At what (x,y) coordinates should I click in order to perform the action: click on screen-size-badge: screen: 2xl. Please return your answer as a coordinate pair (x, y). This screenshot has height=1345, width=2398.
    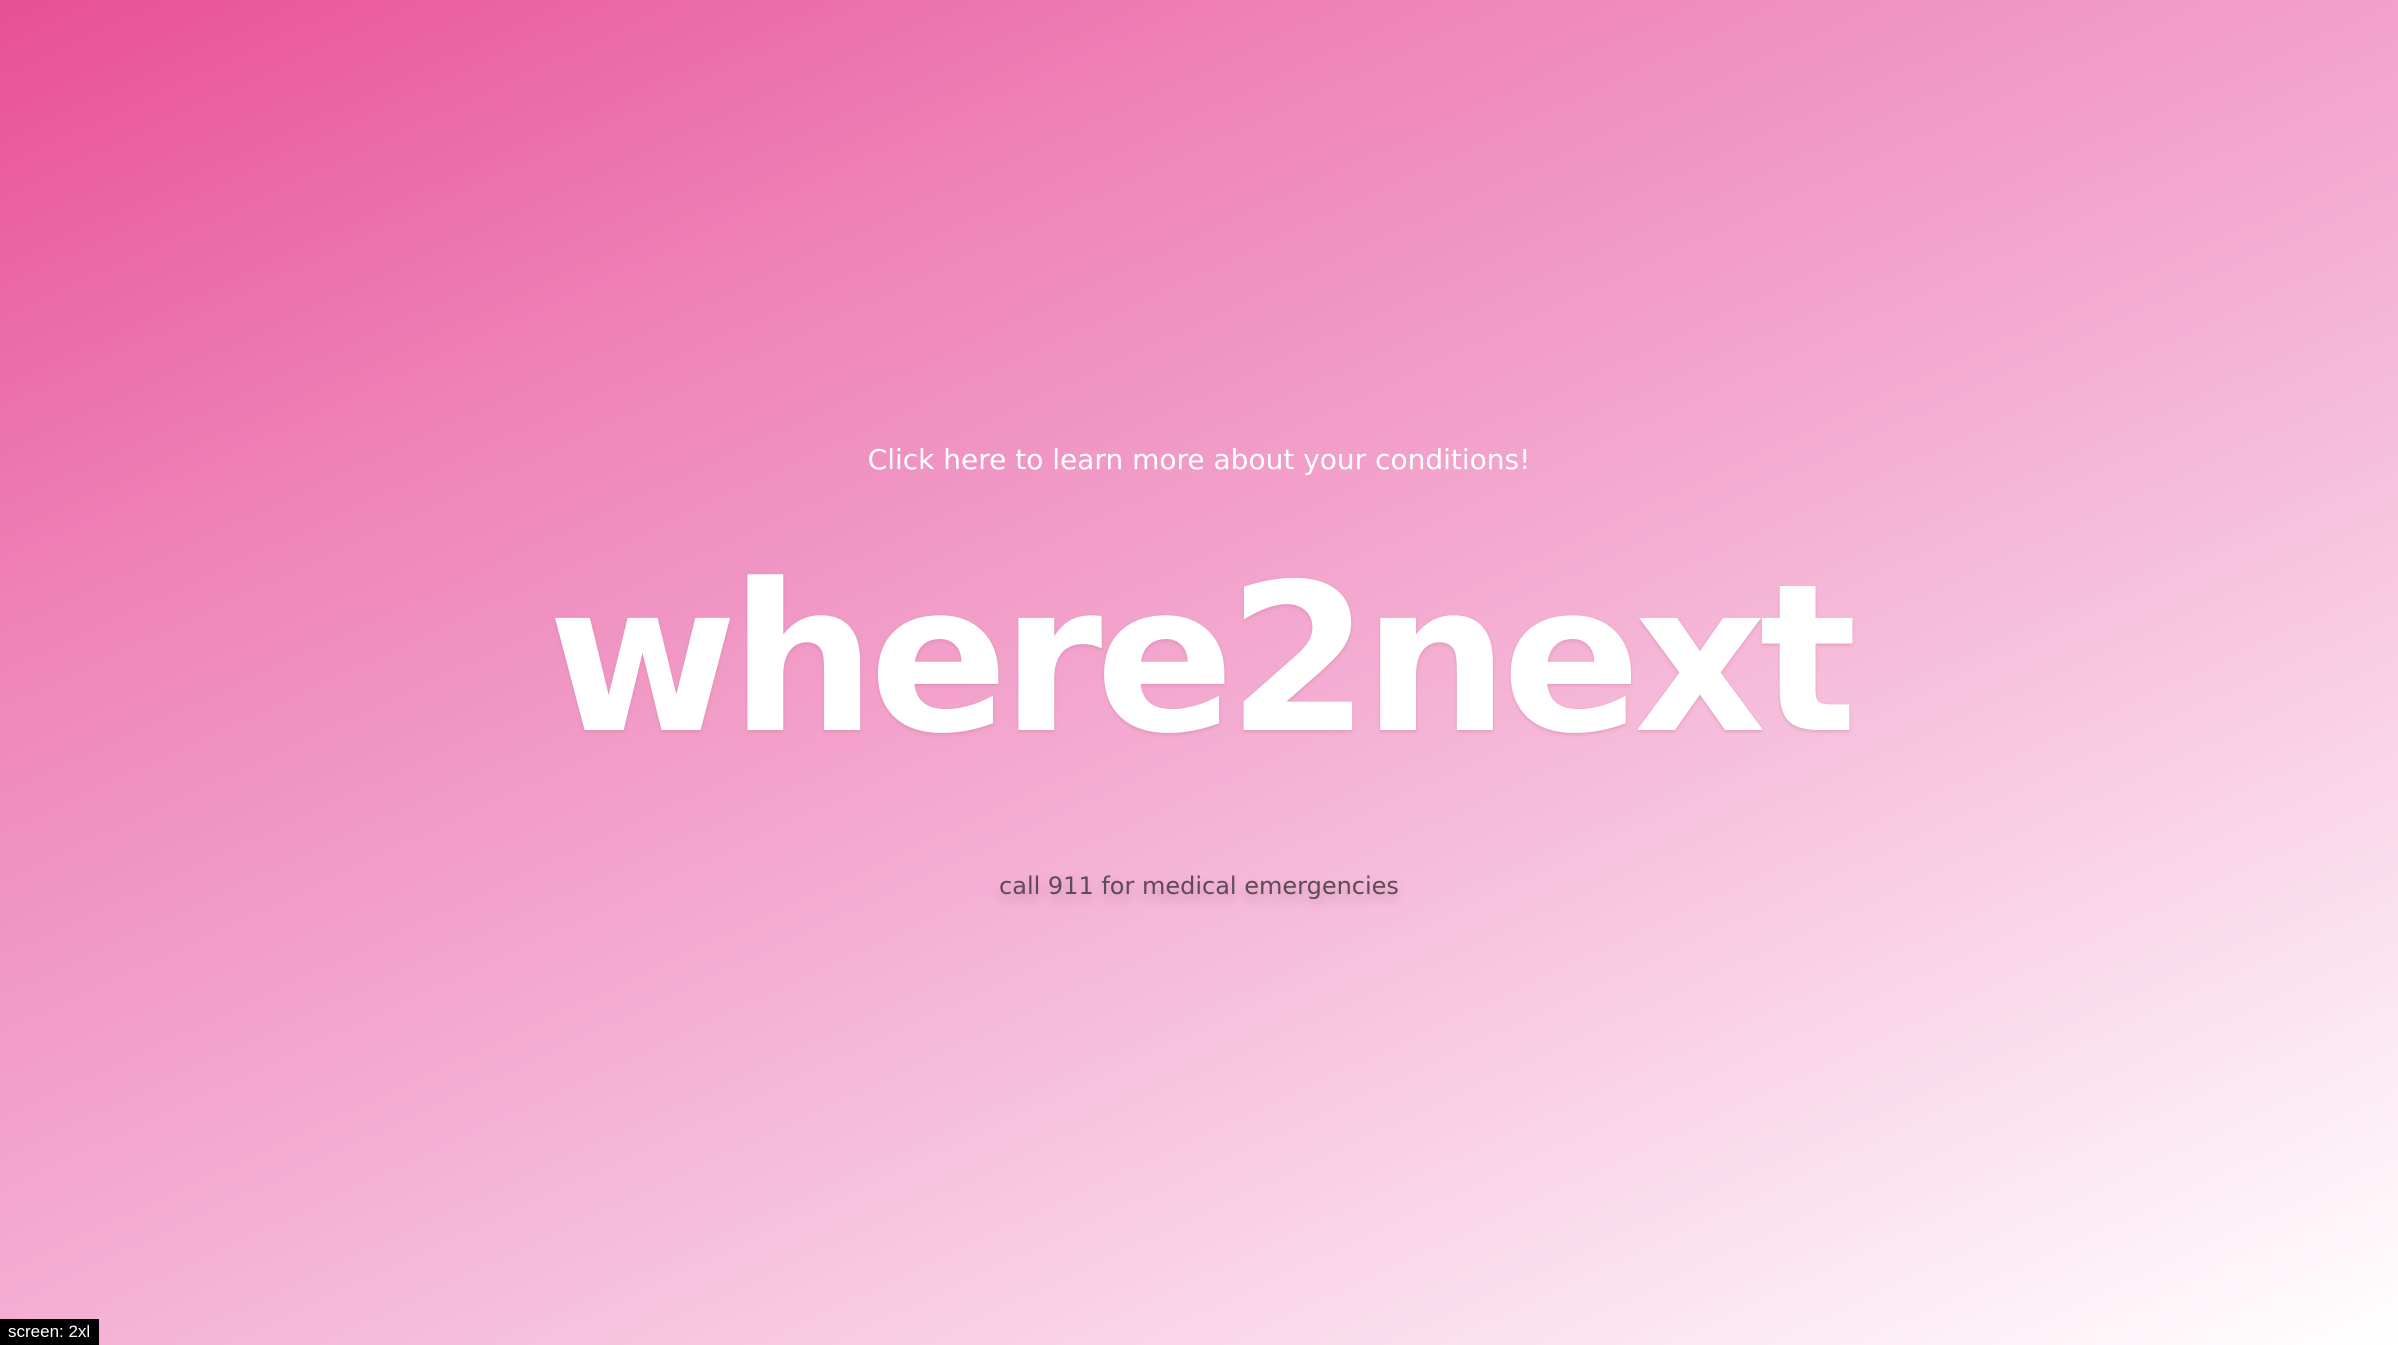
    Looking at the image, I should click on (50, 1332).